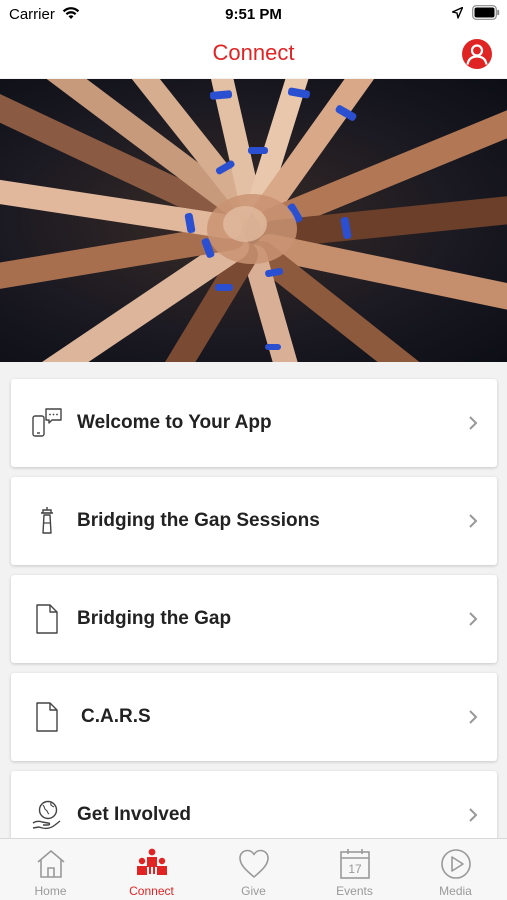 The image size is (507, 900). I want to click on battery-icon, so click(486, 12).